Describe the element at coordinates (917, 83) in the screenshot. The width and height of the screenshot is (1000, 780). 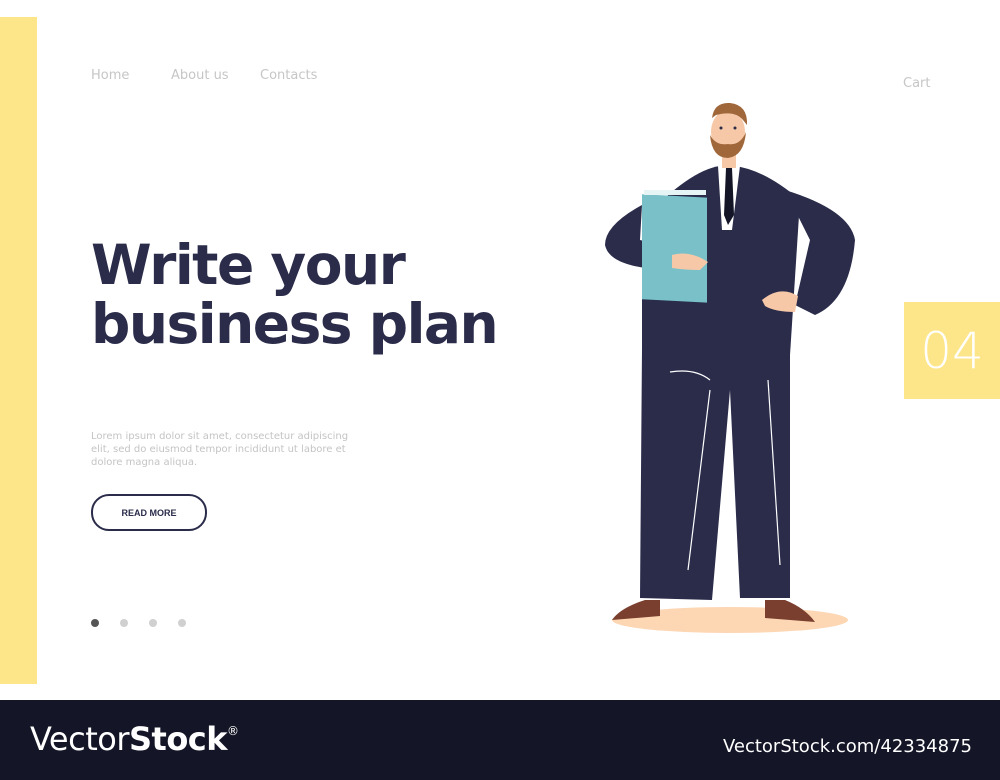
I see `cart-link: Cart` at that location.